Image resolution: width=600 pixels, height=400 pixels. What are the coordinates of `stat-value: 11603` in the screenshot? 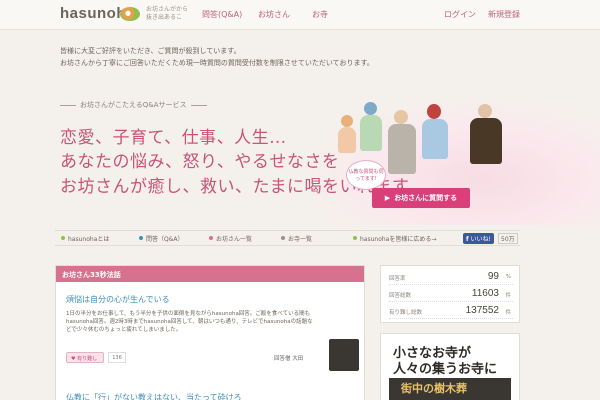 It's located at (485, 293).